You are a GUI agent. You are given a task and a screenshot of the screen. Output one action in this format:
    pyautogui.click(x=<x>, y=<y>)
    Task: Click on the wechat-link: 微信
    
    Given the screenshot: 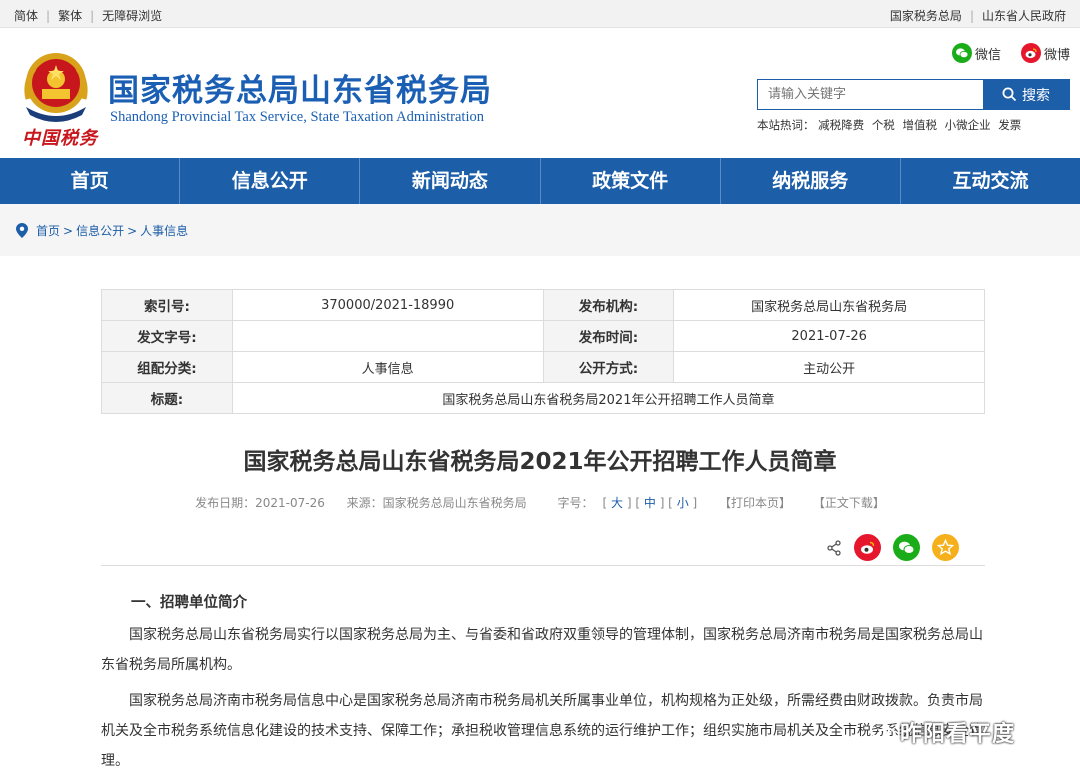 What is the action you would take?
    pyautogui.click(x=976, y=53)
    